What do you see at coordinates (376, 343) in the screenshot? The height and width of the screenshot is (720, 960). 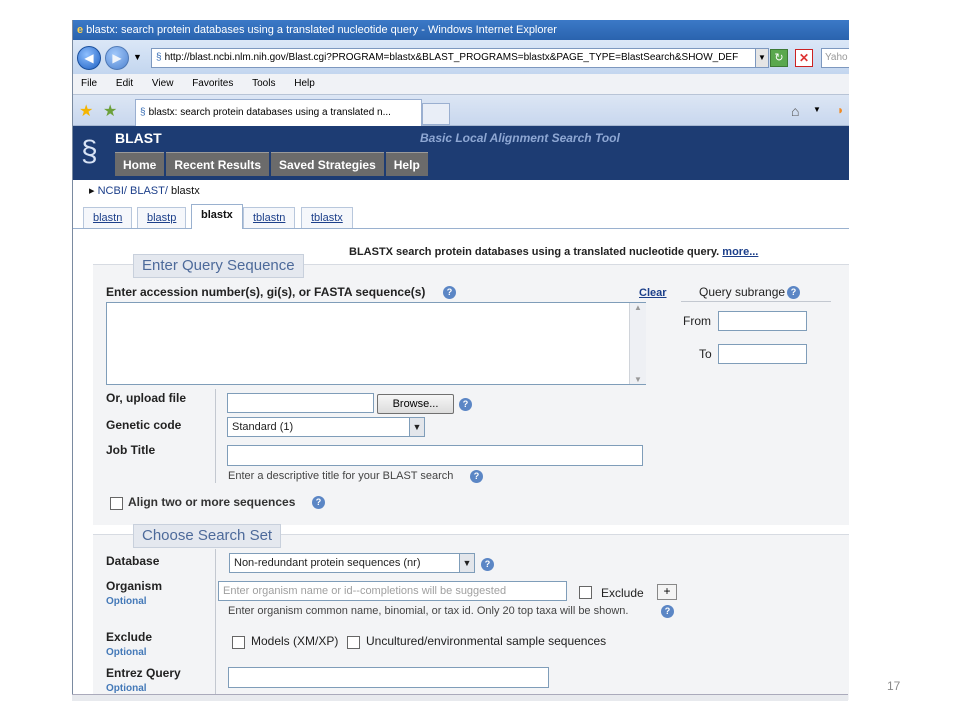 I see `query-sequence-textarea` at bounding box center [376, 343].